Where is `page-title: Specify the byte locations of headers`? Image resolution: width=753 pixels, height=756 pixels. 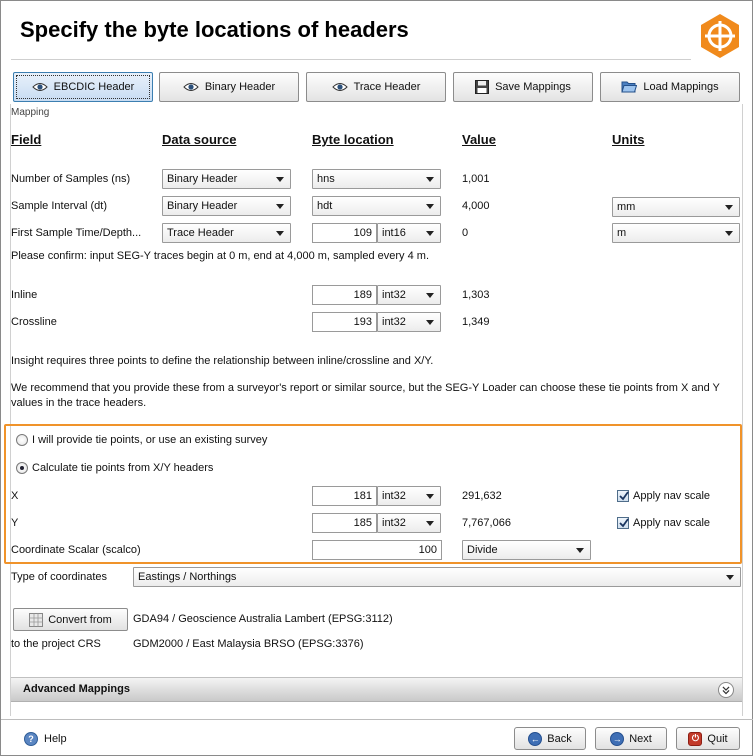 page-title: Specify the byte locations of headers is located at coordinates (214, 29).